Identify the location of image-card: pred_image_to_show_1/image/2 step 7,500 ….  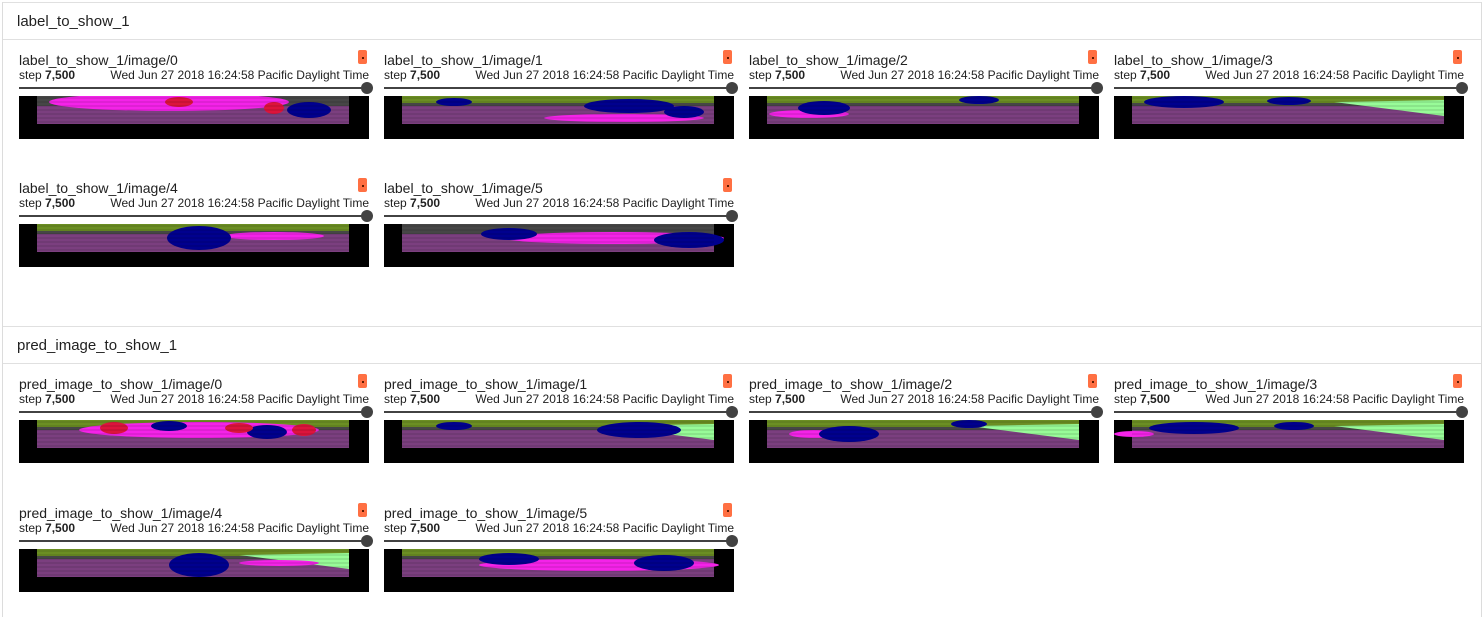
(925, 435).